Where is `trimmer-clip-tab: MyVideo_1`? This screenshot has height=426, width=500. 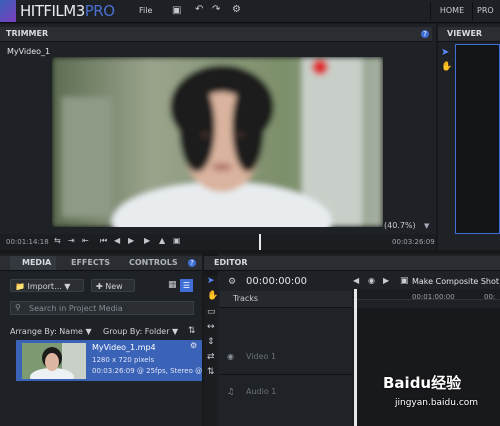 trimmer-clip-tab: MyVideo_1 is located at coordinates (28, 51).